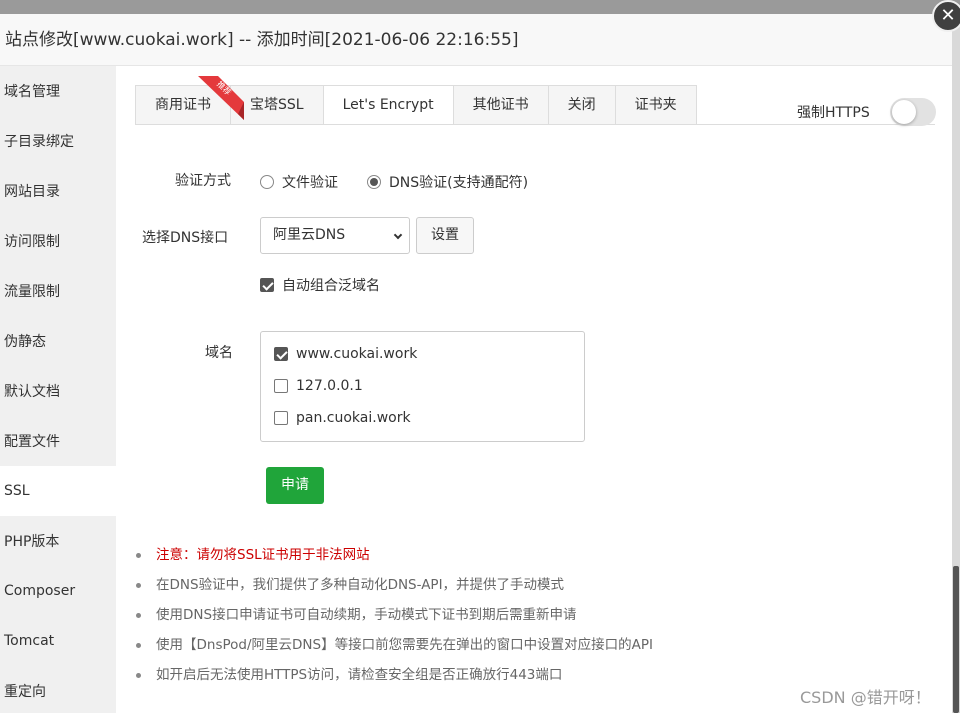 Image resolution: width=960 pixels, height=713 pixels. I want to click on sidebar-item-label: 子目录绑定, so click(39, 142).